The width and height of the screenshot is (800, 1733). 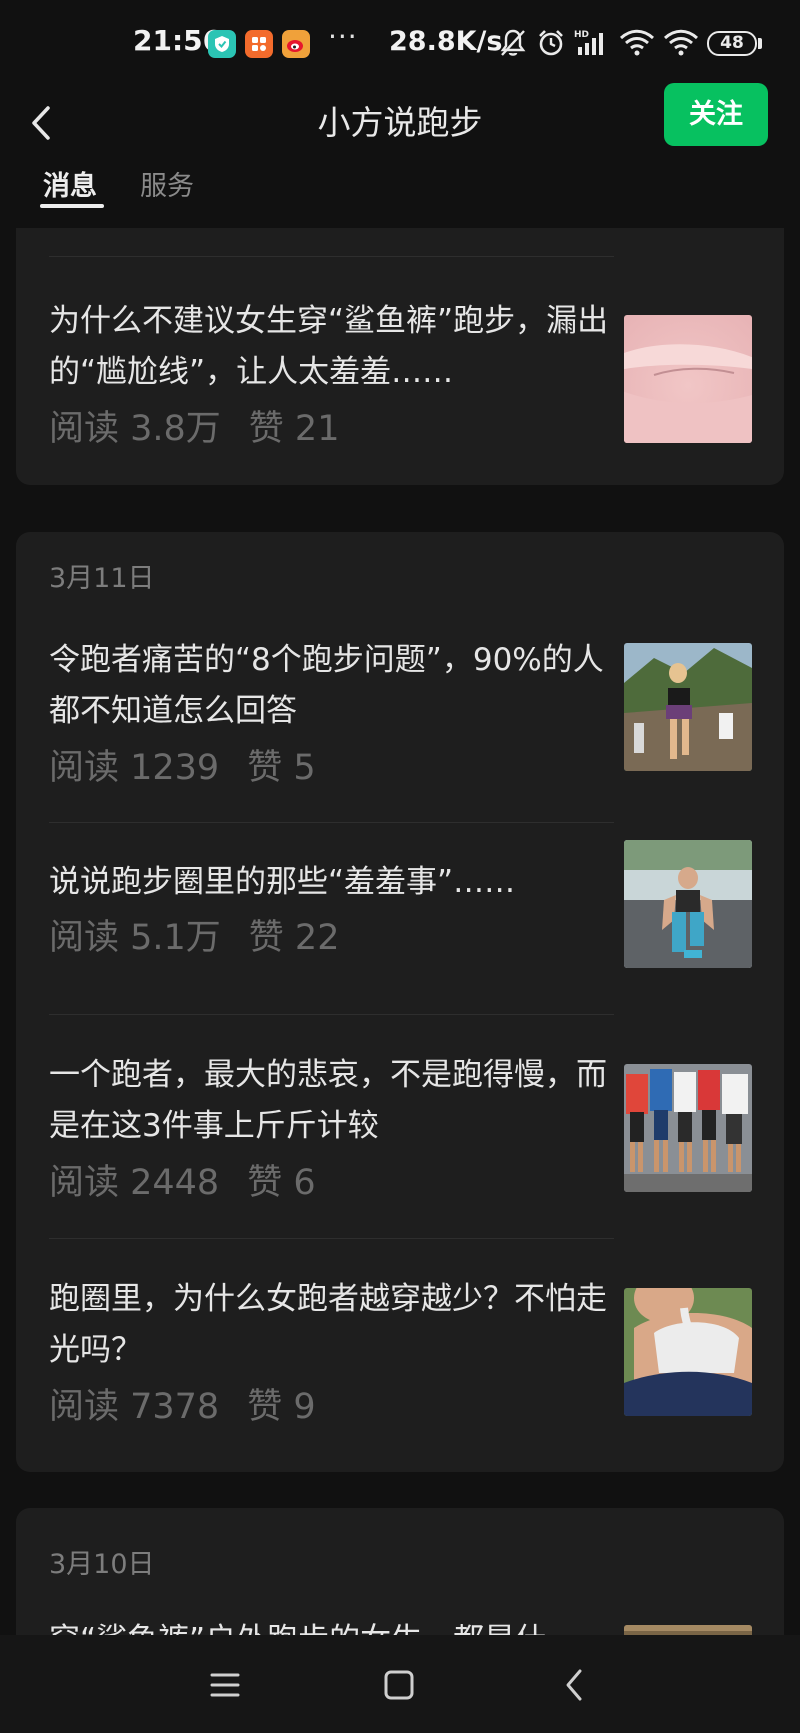 I want to click on read-count: 阅读 2448, so click(x=134, y=1183).